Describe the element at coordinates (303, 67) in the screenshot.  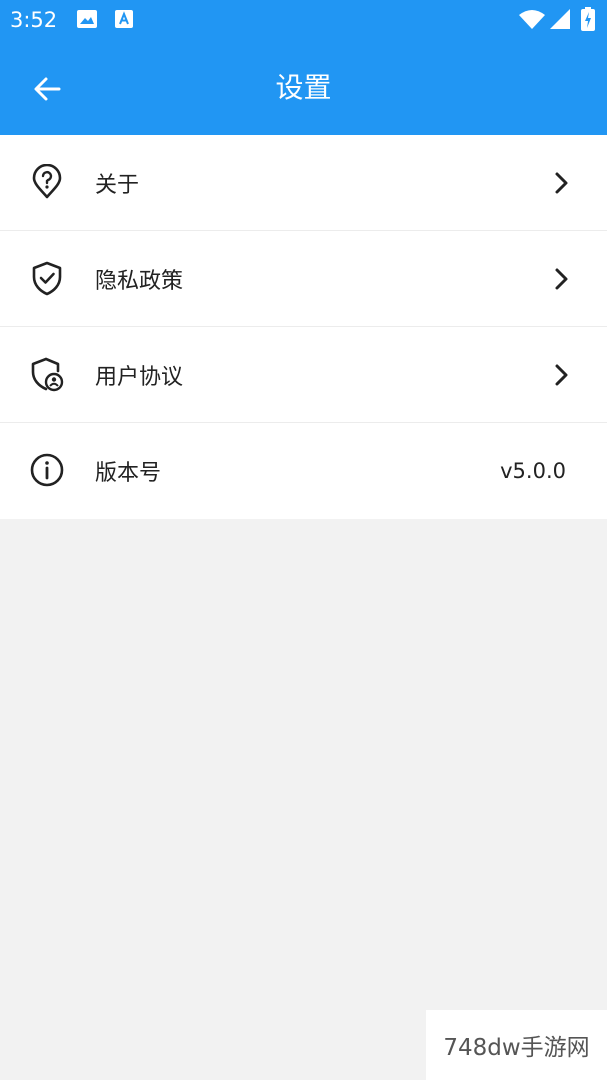
I see `app-bar: 3:52 设置` at that location.